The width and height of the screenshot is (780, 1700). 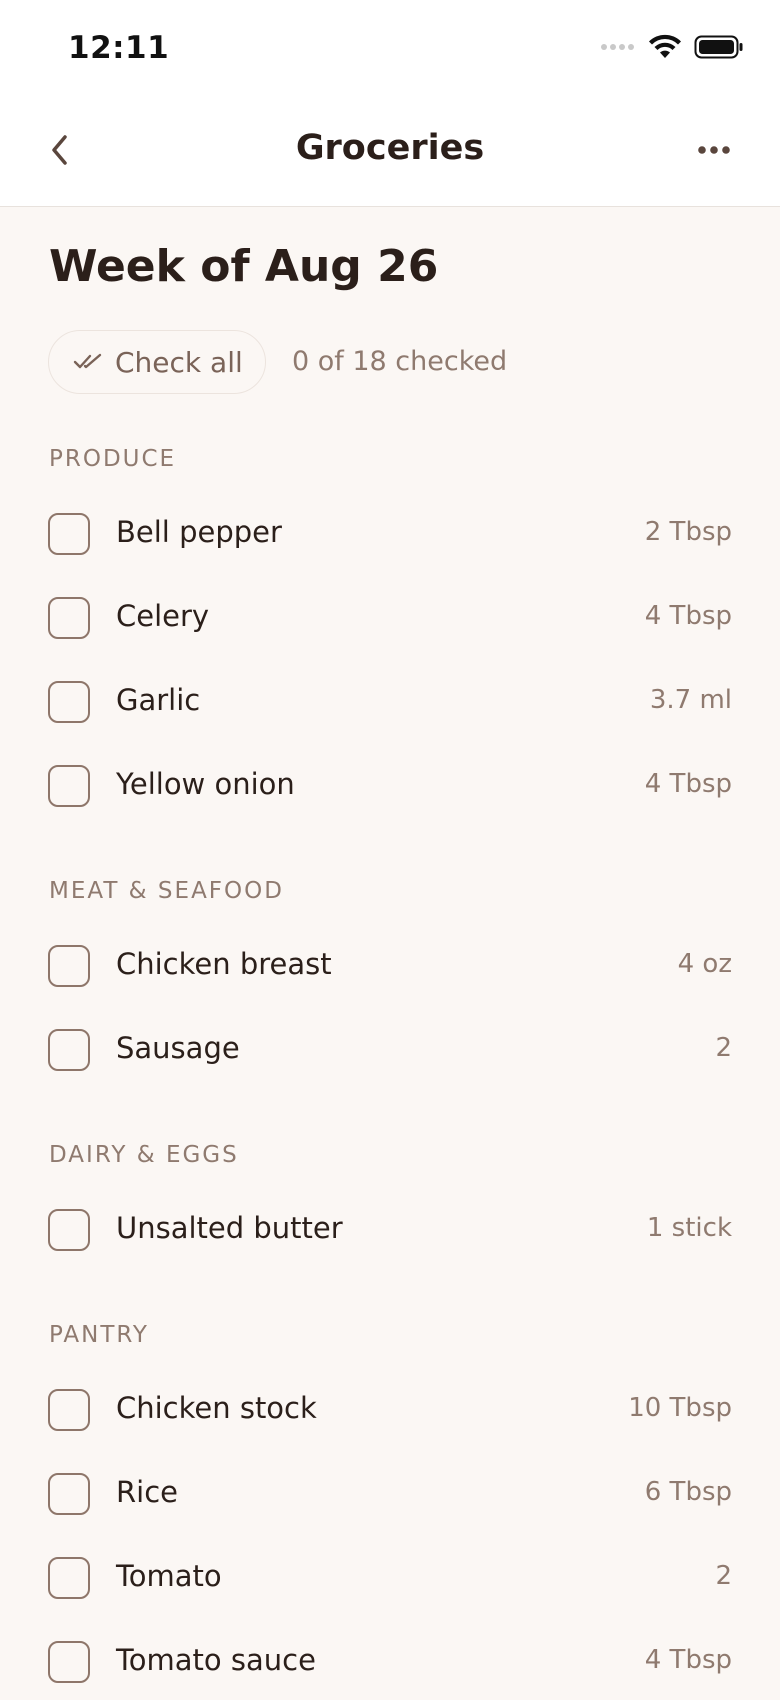 What do you see at coordinates (163, 616) in the screenshot?
I see `item-name: Celery` at bounding box center [163, 616].